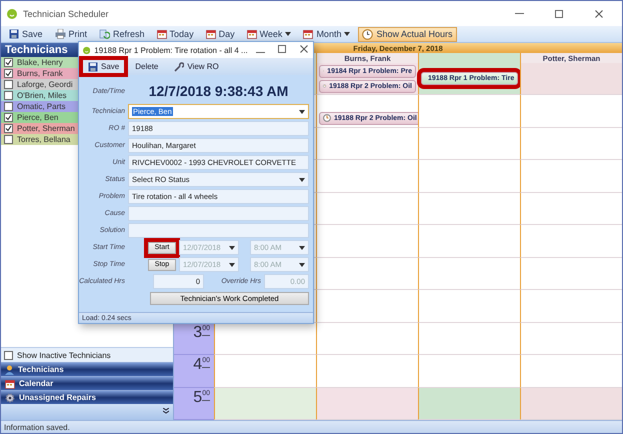  What do you see at coordinates (64, 355) in the screenshot?
I see `checkbox-label: Show Inactive Technicians` at bounding box center [64, 355].